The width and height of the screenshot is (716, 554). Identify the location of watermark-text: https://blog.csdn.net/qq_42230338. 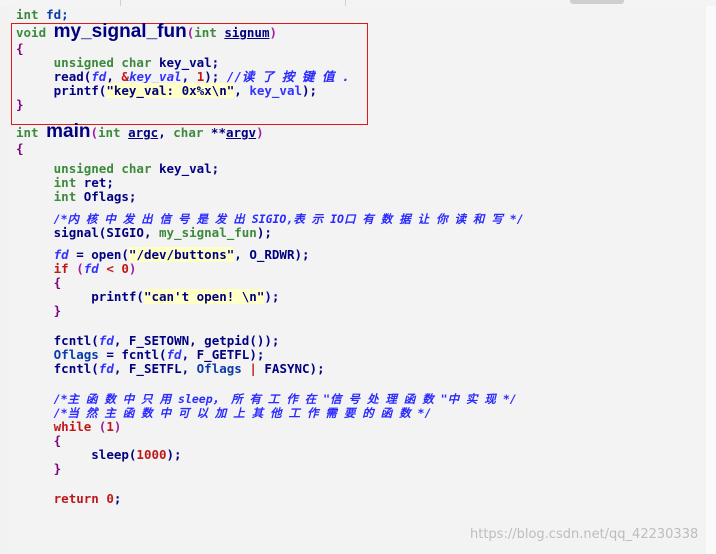
(584, 534).